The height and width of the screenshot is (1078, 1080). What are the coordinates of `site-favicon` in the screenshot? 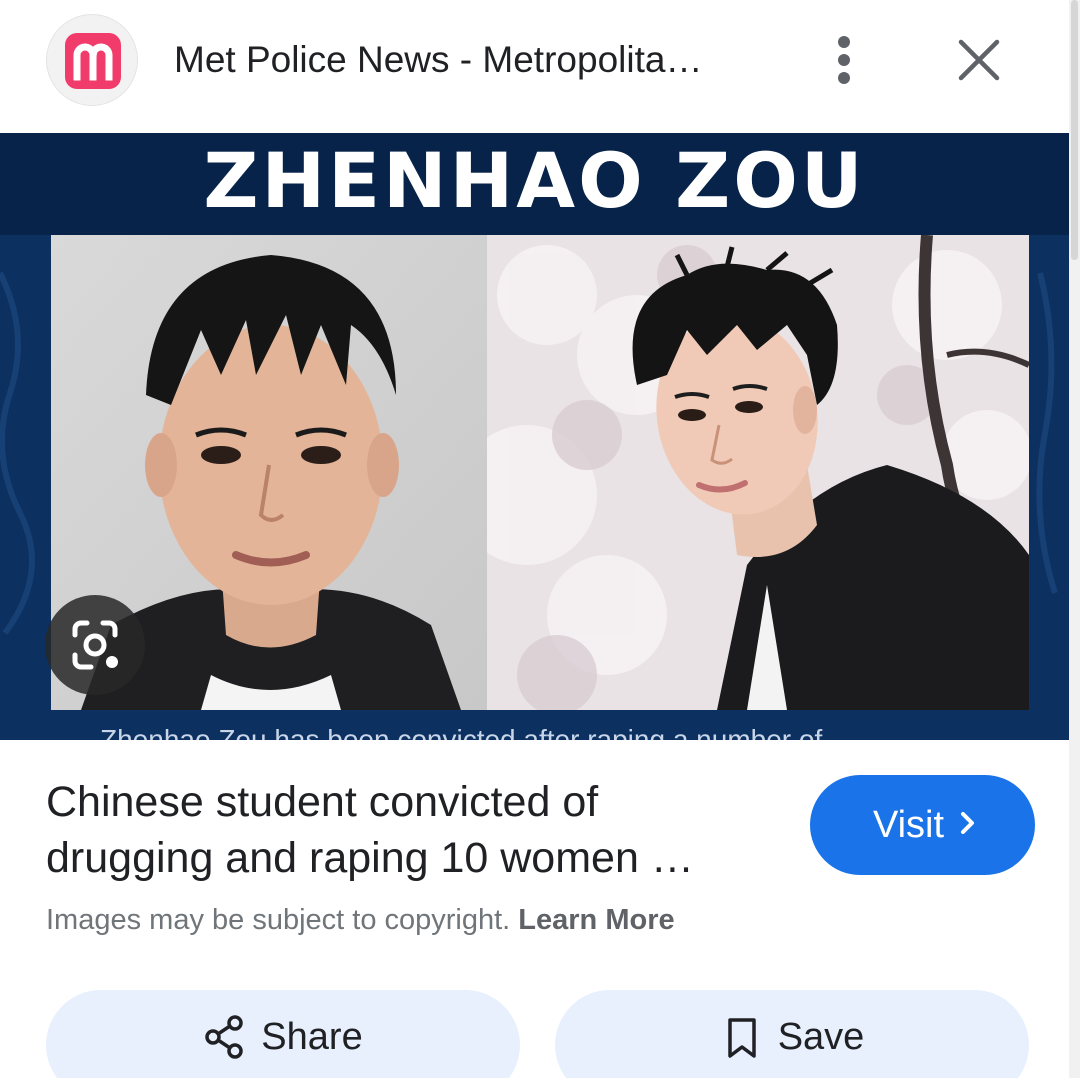 It's located at (92, 60).